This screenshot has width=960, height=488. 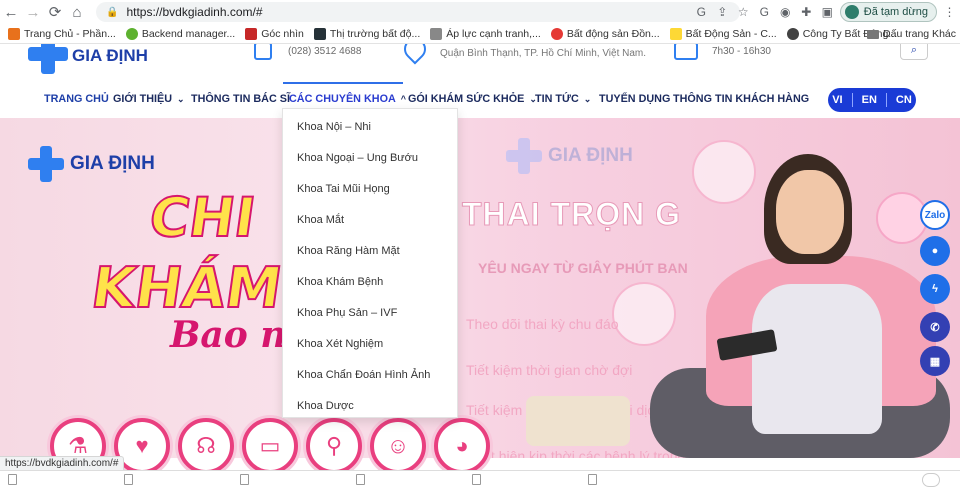 What do you see at coordinates (398, 446) in the screenshot?
I see `doctor-icon: ☺` at bounding box center [398, 446].